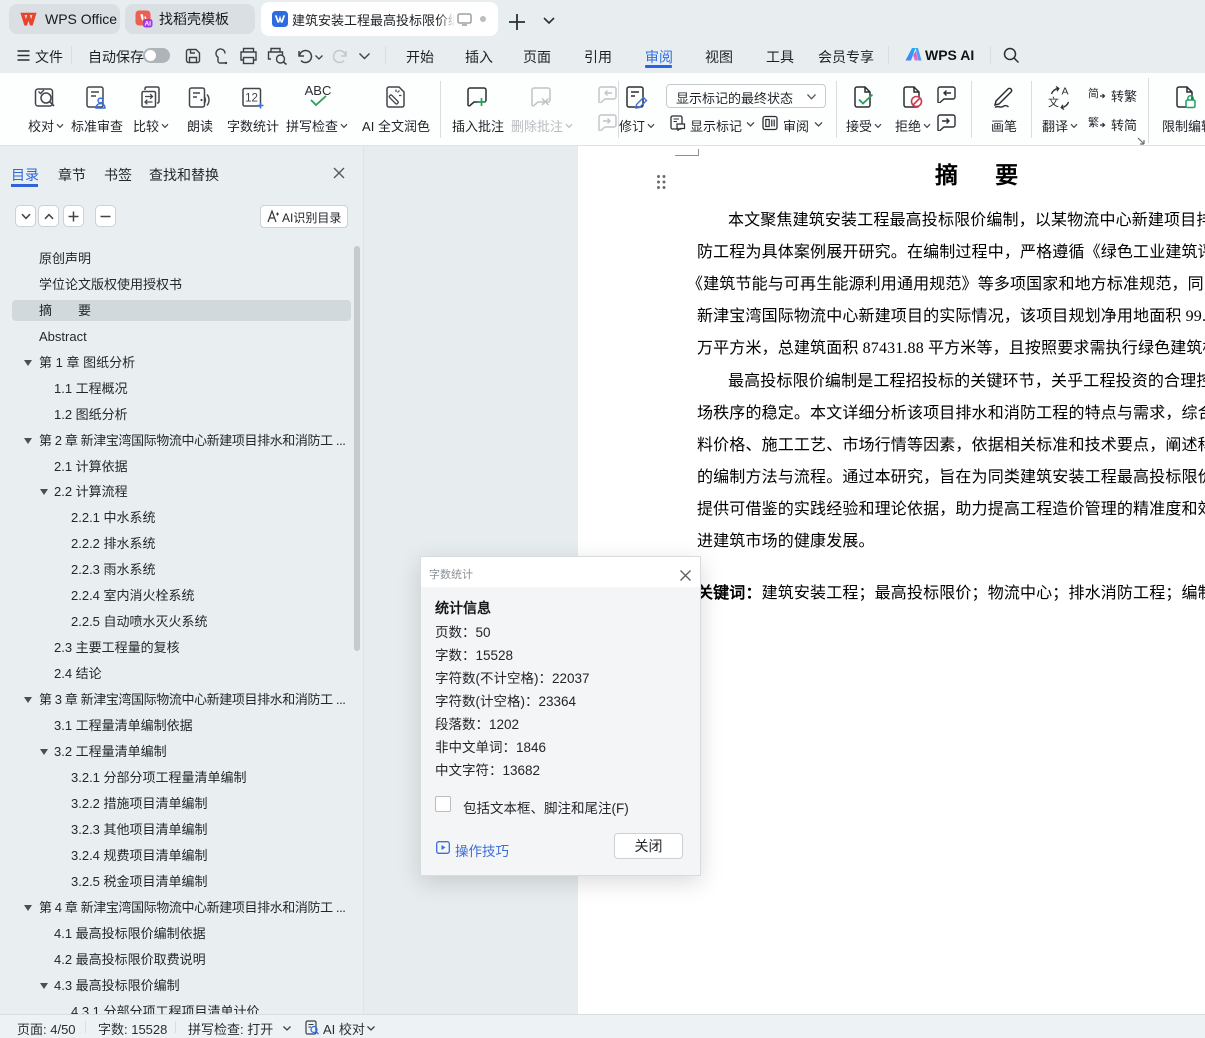 The height and width of the screenshot is (1038, 1205). Describe the element at coordinates (147, 24) in the screenshot. I see `svg-text: AI` at that location.